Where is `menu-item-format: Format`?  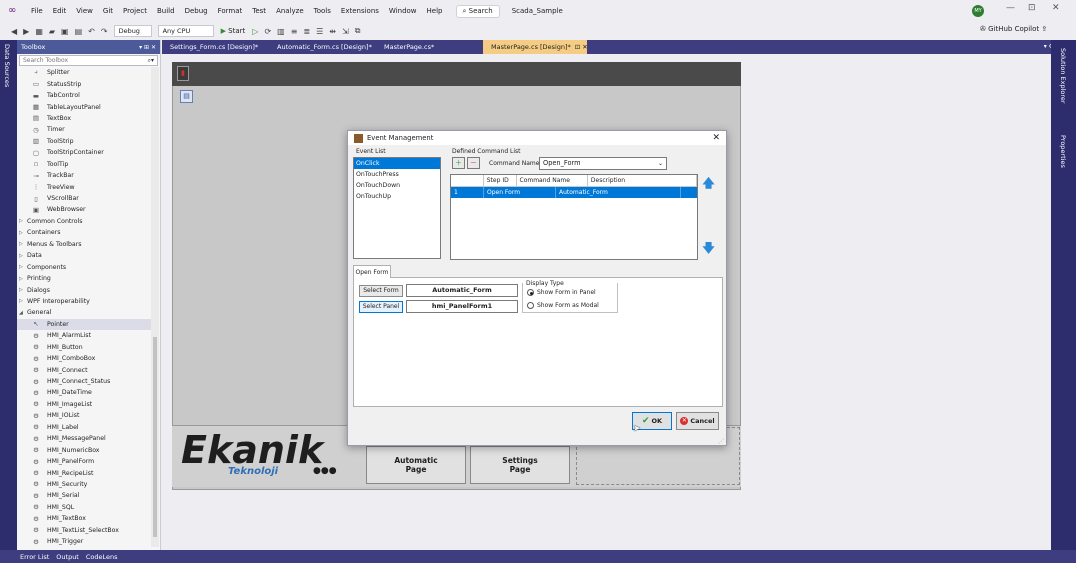 menu-item-format: Format is located at coordinates (230, 11).